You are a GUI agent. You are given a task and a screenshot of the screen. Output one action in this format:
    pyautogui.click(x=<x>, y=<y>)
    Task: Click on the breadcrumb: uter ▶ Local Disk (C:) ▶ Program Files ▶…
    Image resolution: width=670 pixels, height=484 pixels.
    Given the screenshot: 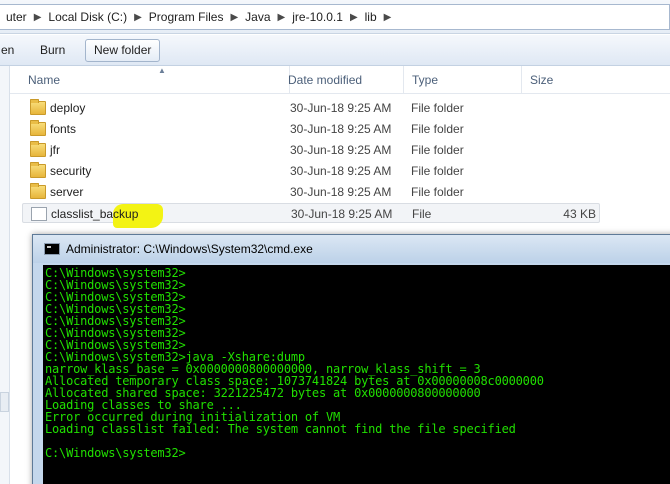 What is the action you would take?
    pyautogui.click(x=335, y=17)
    